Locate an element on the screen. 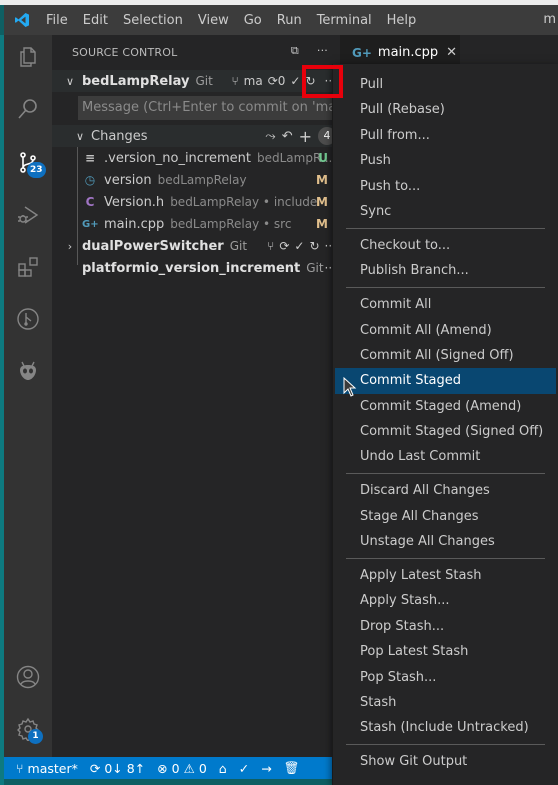 This screenshot has width=558, height=785. highlight-annotation-box is located at coordinates (322, 81).